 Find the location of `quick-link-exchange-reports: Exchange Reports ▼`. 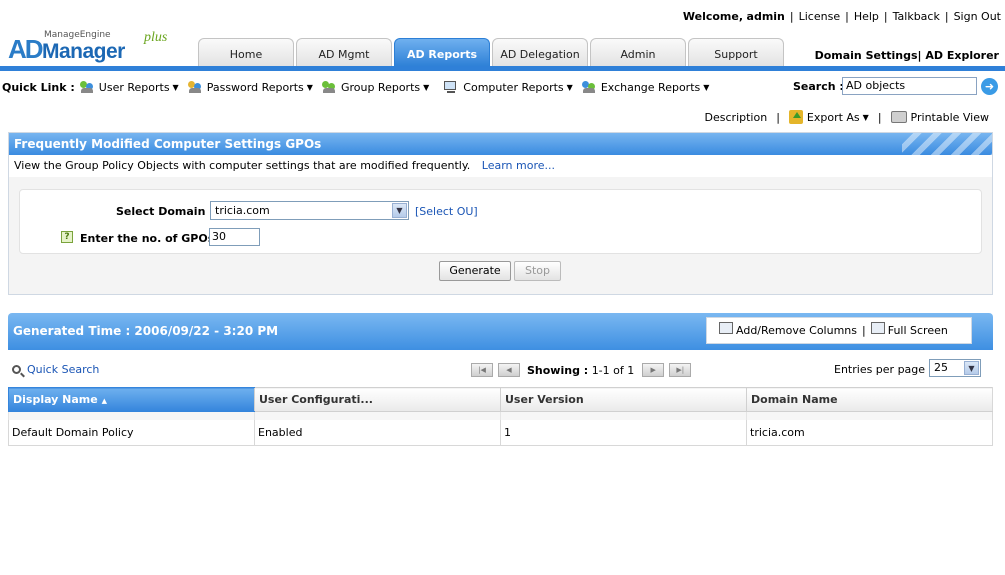

quick-link-exchange-reports: Exchange Reports ▼ is located at coordinates (645, 87).